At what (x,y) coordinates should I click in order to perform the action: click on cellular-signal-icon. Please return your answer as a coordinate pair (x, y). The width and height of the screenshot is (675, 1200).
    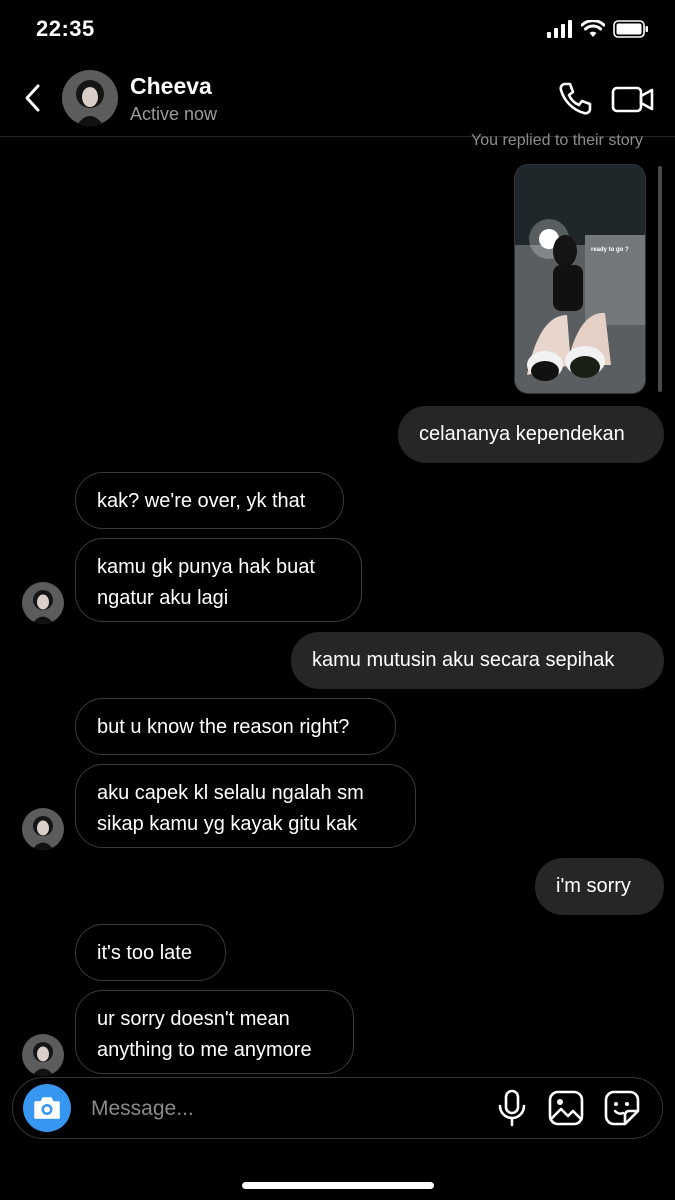
    Looking at the image, I should click on (559, 29).